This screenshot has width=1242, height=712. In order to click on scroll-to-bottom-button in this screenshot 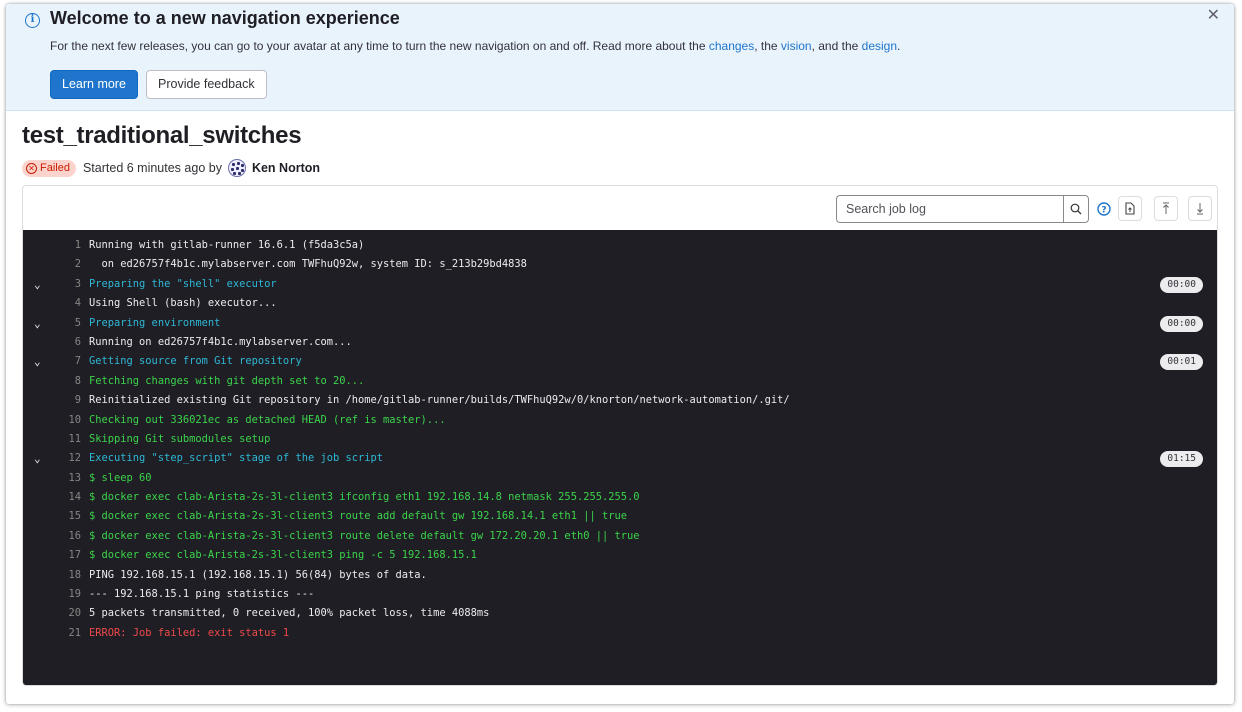, I will do `click(1200, 208)`.